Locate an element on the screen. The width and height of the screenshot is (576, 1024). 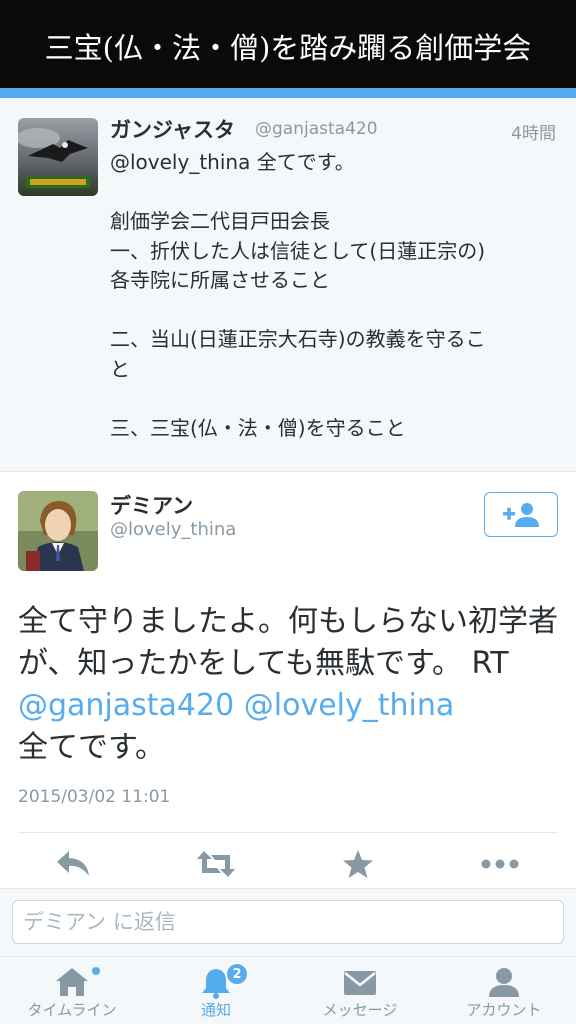
tab-label-timeline: タイムライン is located at coordinates (72, 1010).